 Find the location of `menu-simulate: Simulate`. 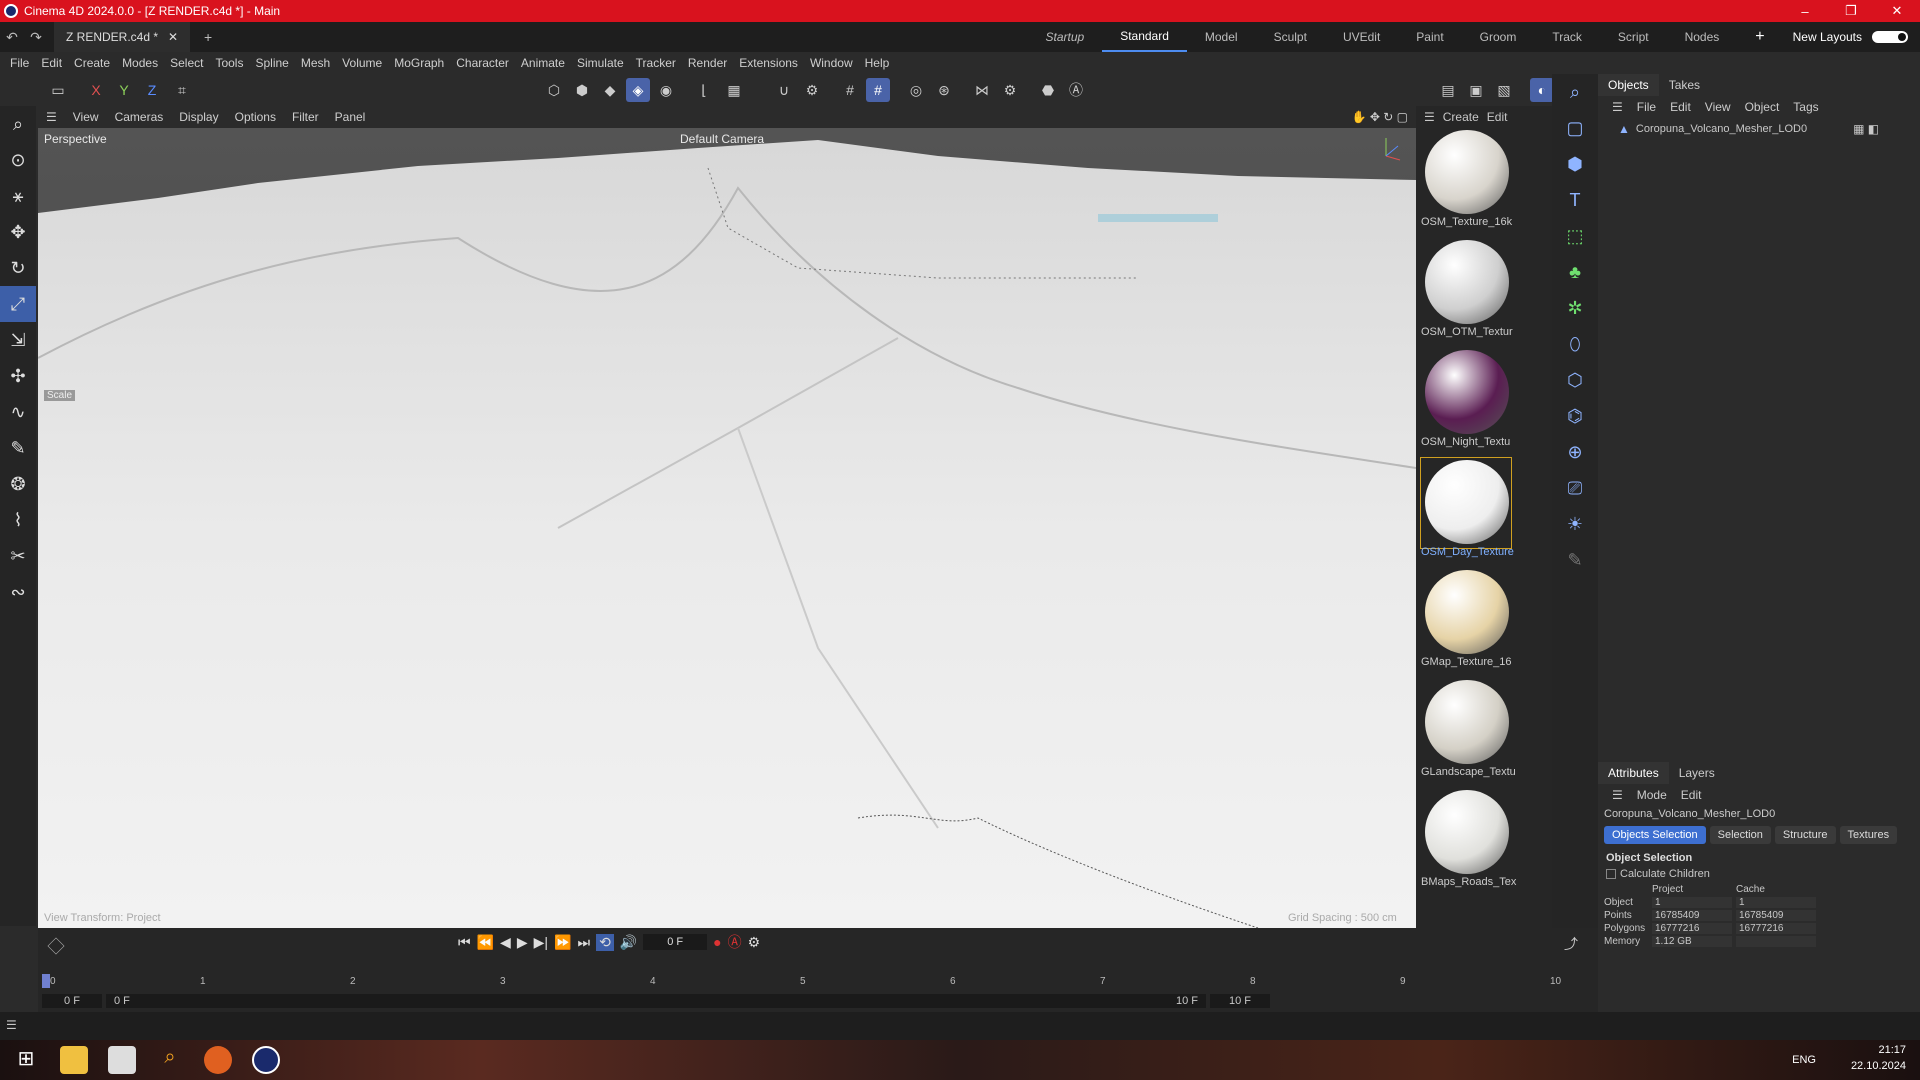

menu-simulate: Simulate is located at coordinates (600, 63).